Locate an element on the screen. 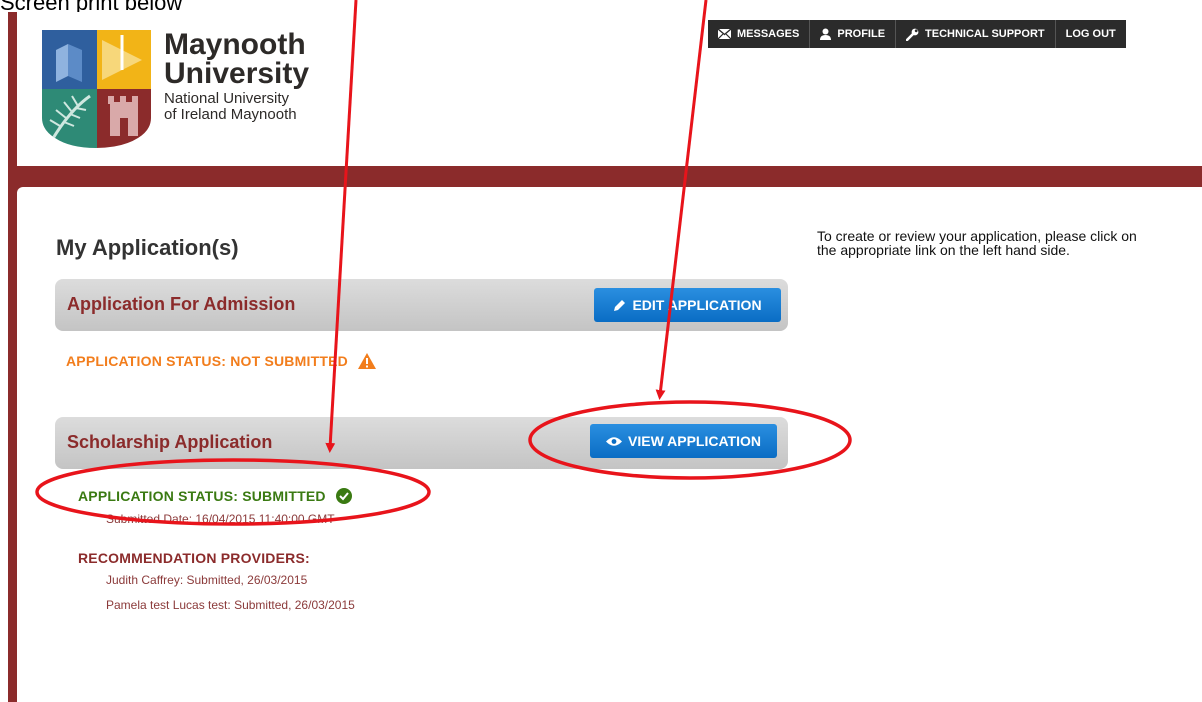  page-title: My Application(s) is located at coordinates (147, 247).